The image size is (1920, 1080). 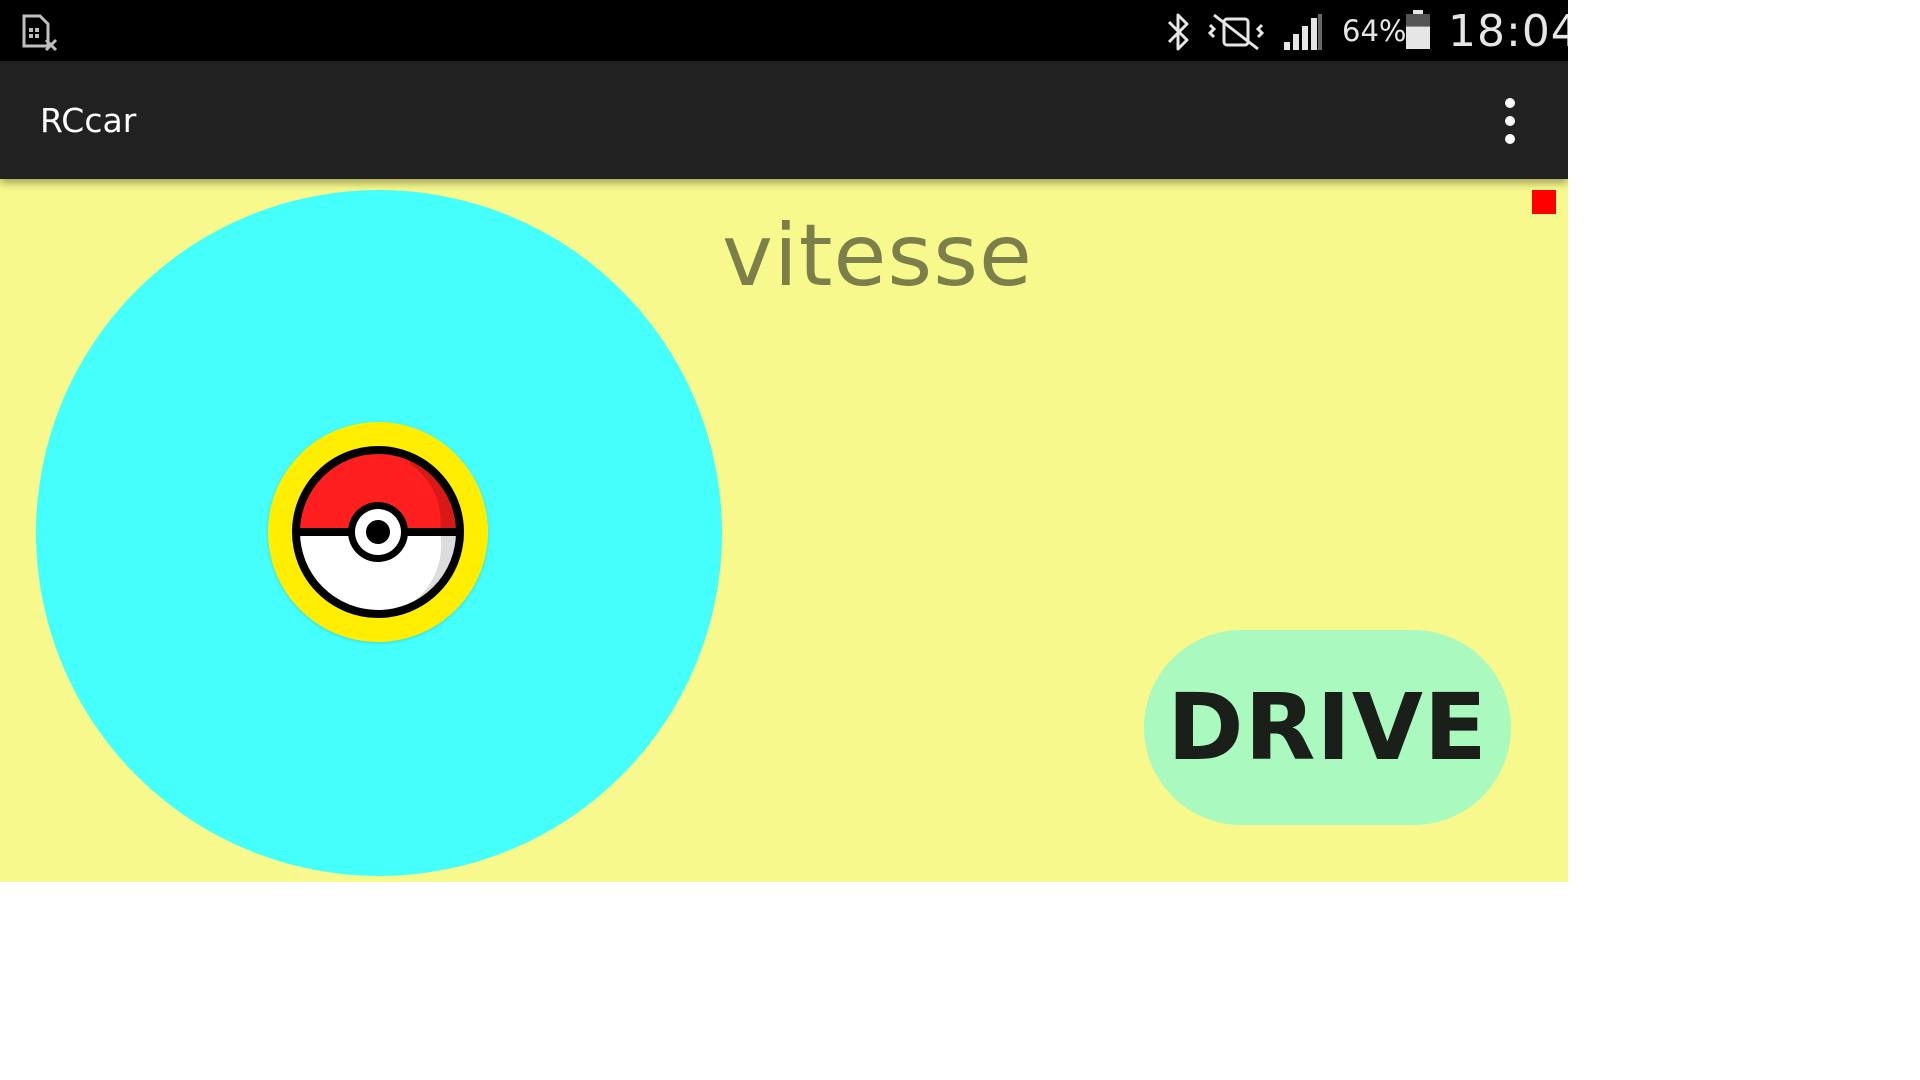 I want to click on app-title: RCcar, so click(x=88, y=120).